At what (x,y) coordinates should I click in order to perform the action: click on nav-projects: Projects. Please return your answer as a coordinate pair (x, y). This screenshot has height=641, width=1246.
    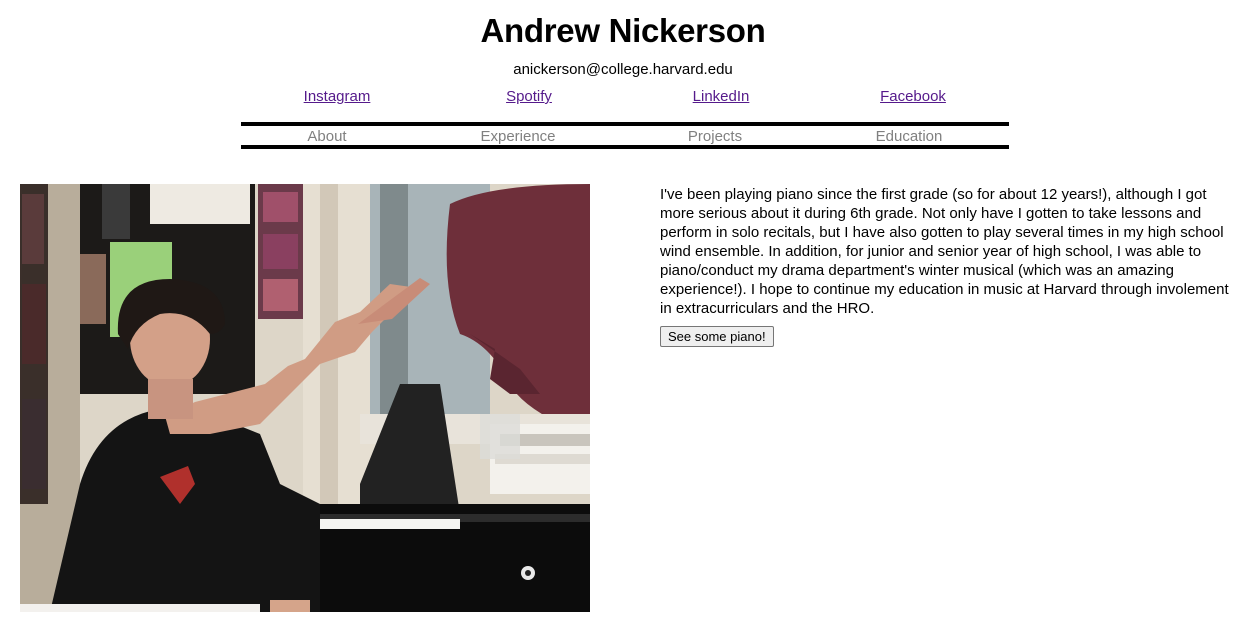
    Looking at the image, I should click on (715, 136).